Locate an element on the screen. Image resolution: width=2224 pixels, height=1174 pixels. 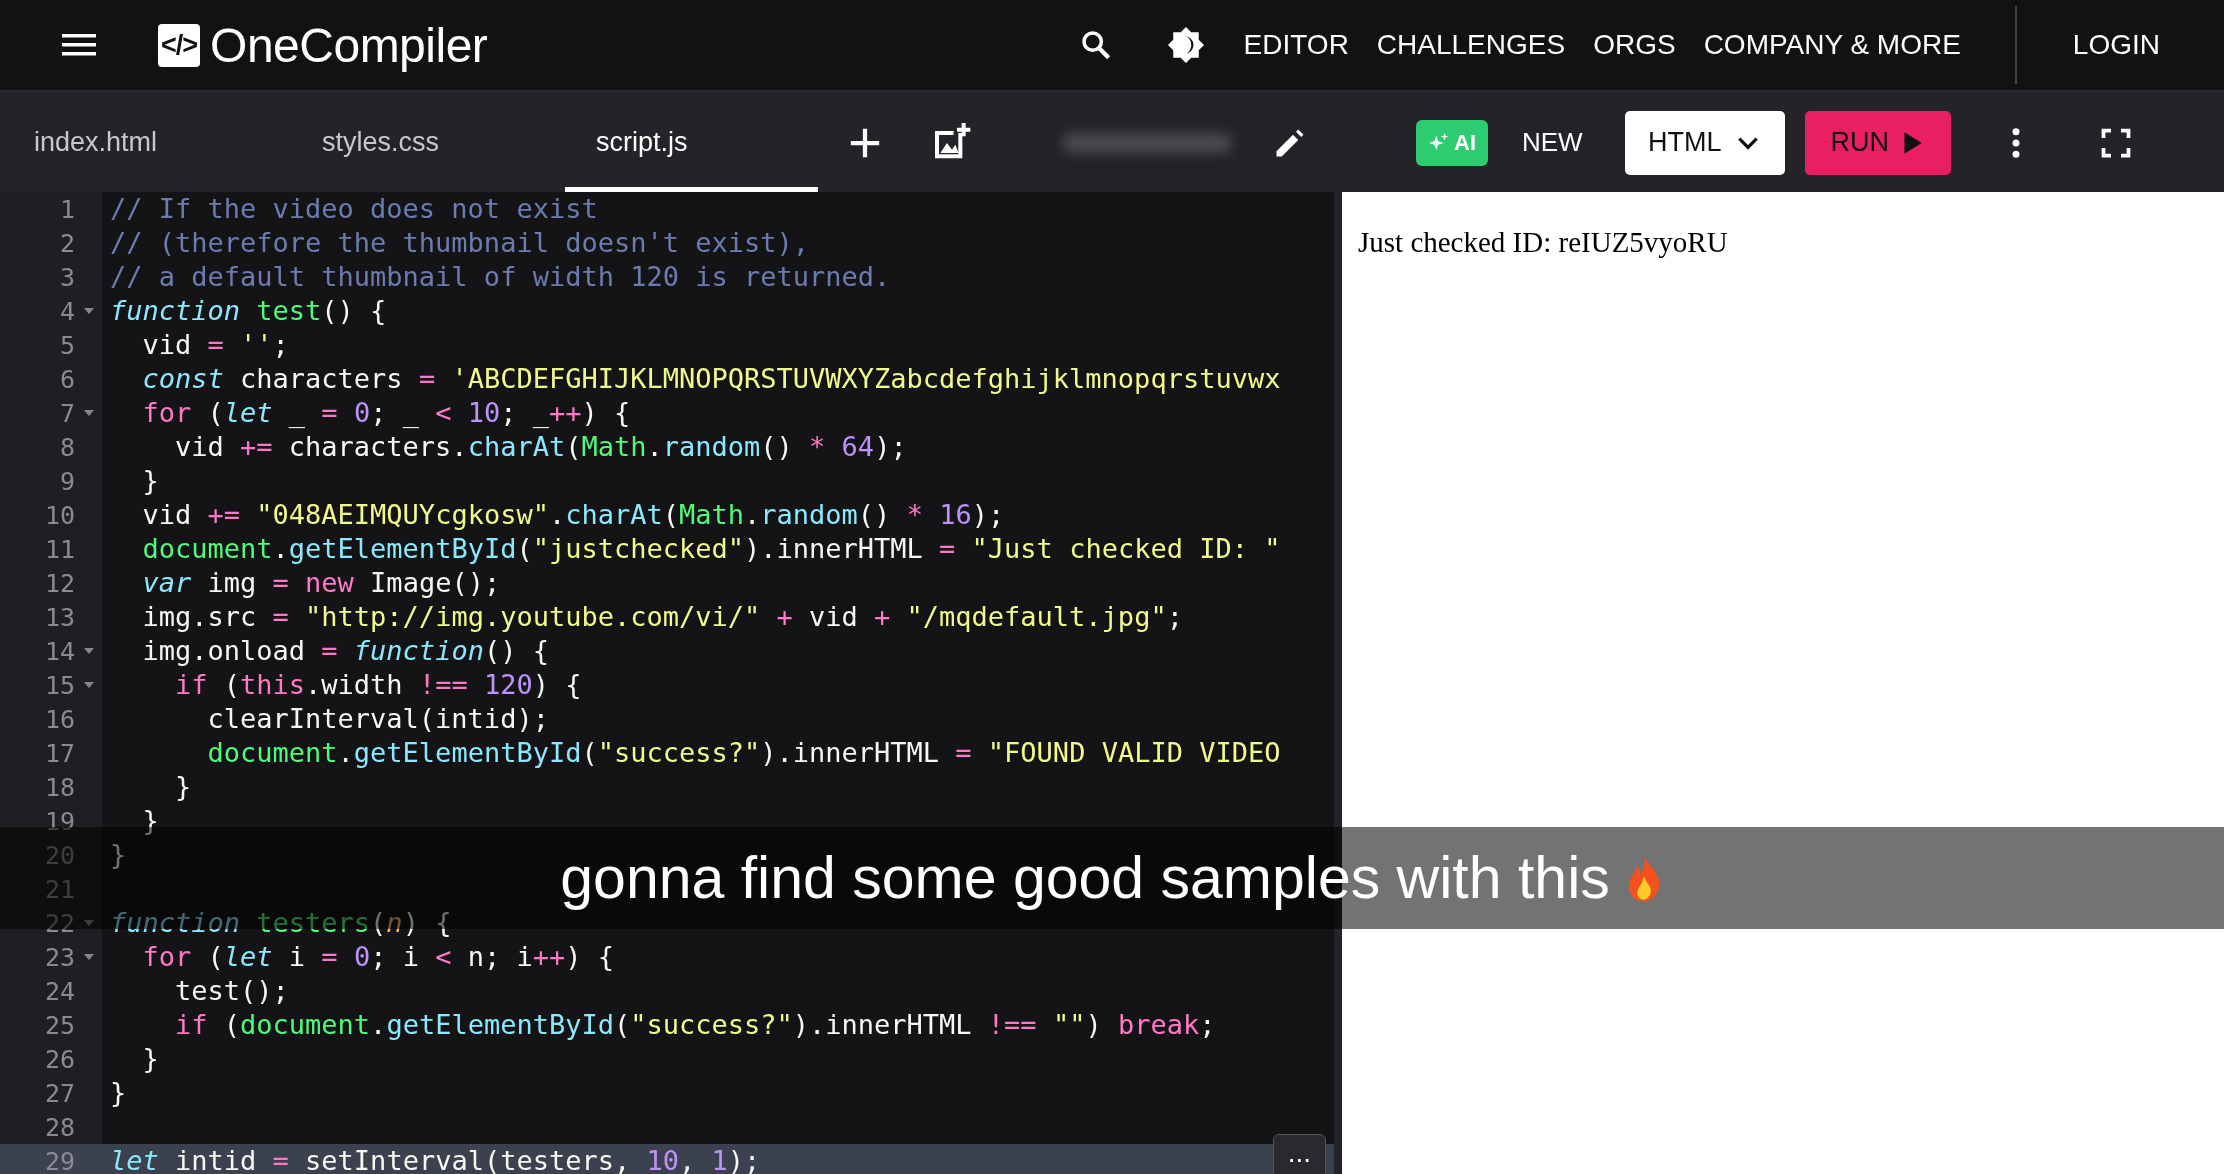
line-number: 9 is located at coordinates (67, 481).